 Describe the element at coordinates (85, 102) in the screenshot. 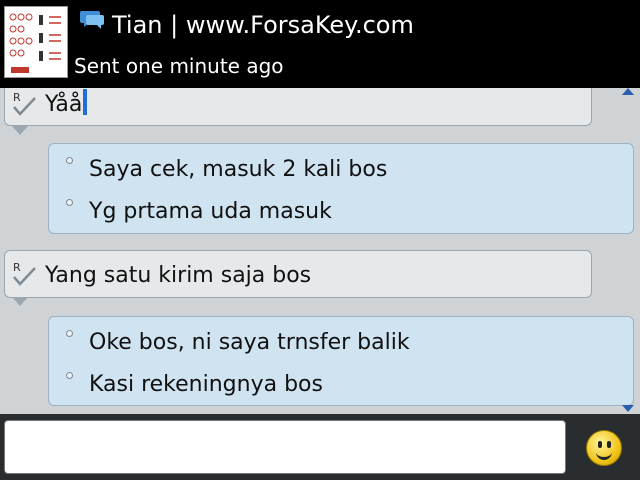

I see `text-cursor` at that location.